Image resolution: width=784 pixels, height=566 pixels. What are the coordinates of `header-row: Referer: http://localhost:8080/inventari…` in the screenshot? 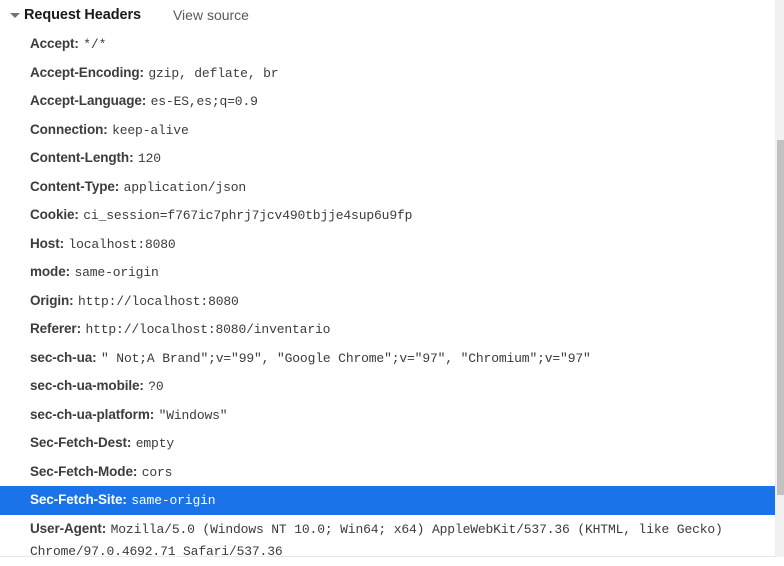 It's located at (392, 329).